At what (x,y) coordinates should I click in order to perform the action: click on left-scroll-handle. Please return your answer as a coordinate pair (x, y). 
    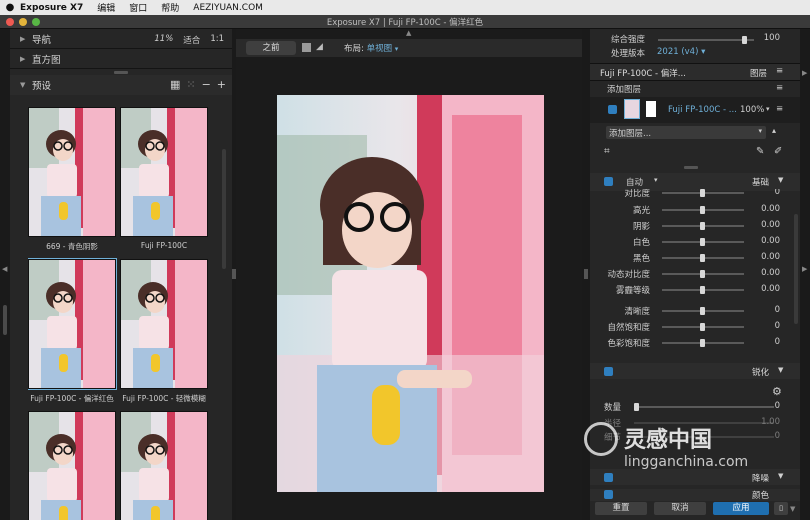
    Looking at the image, I should click on (5, 320).